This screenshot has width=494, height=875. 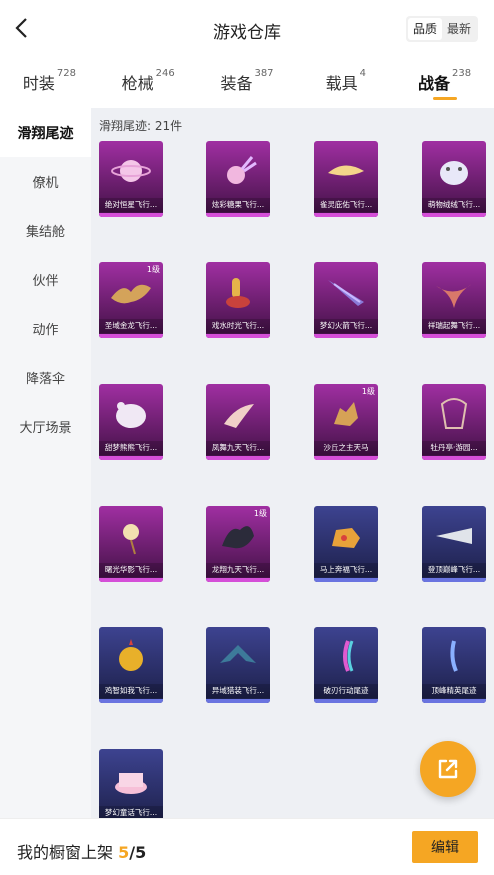 I want to click on category-tabs: 时装728 枪械246 装备387 载具4 战备238, so click(x=247, y=84).